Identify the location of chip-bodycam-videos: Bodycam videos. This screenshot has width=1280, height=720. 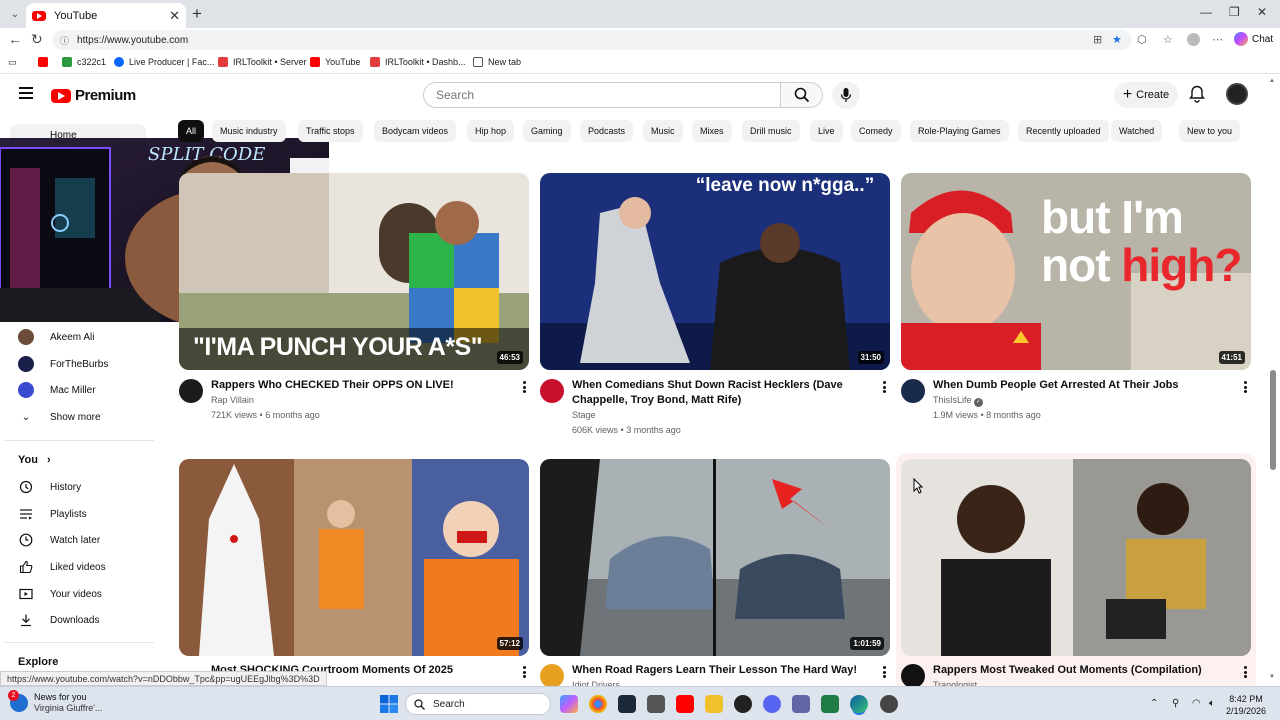
(415, 131).